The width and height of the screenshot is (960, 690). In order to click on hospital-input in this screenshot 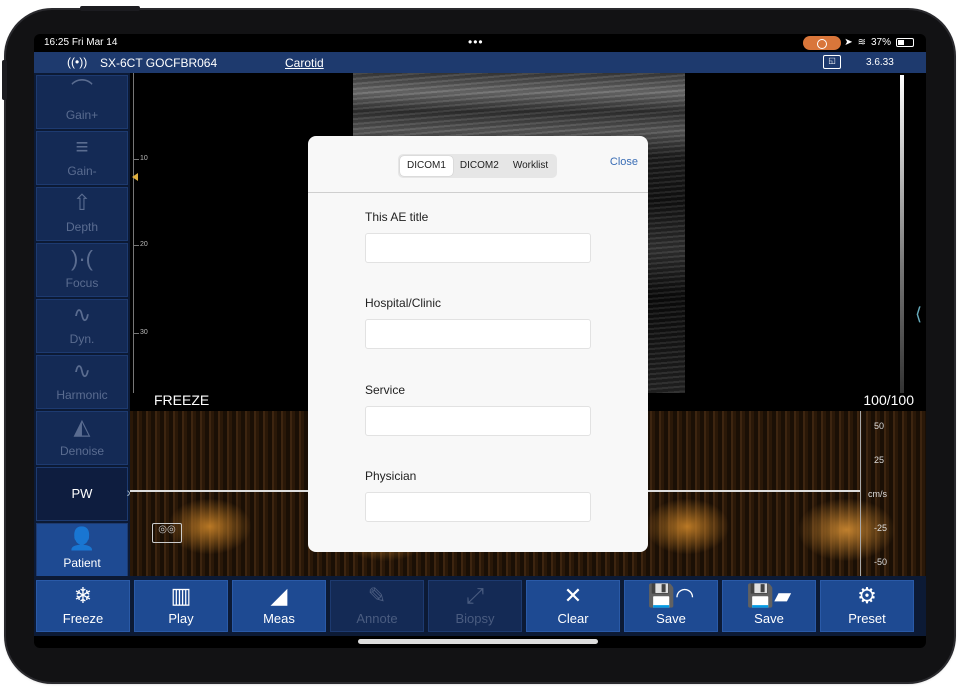, I will do `click(478, 334)`.